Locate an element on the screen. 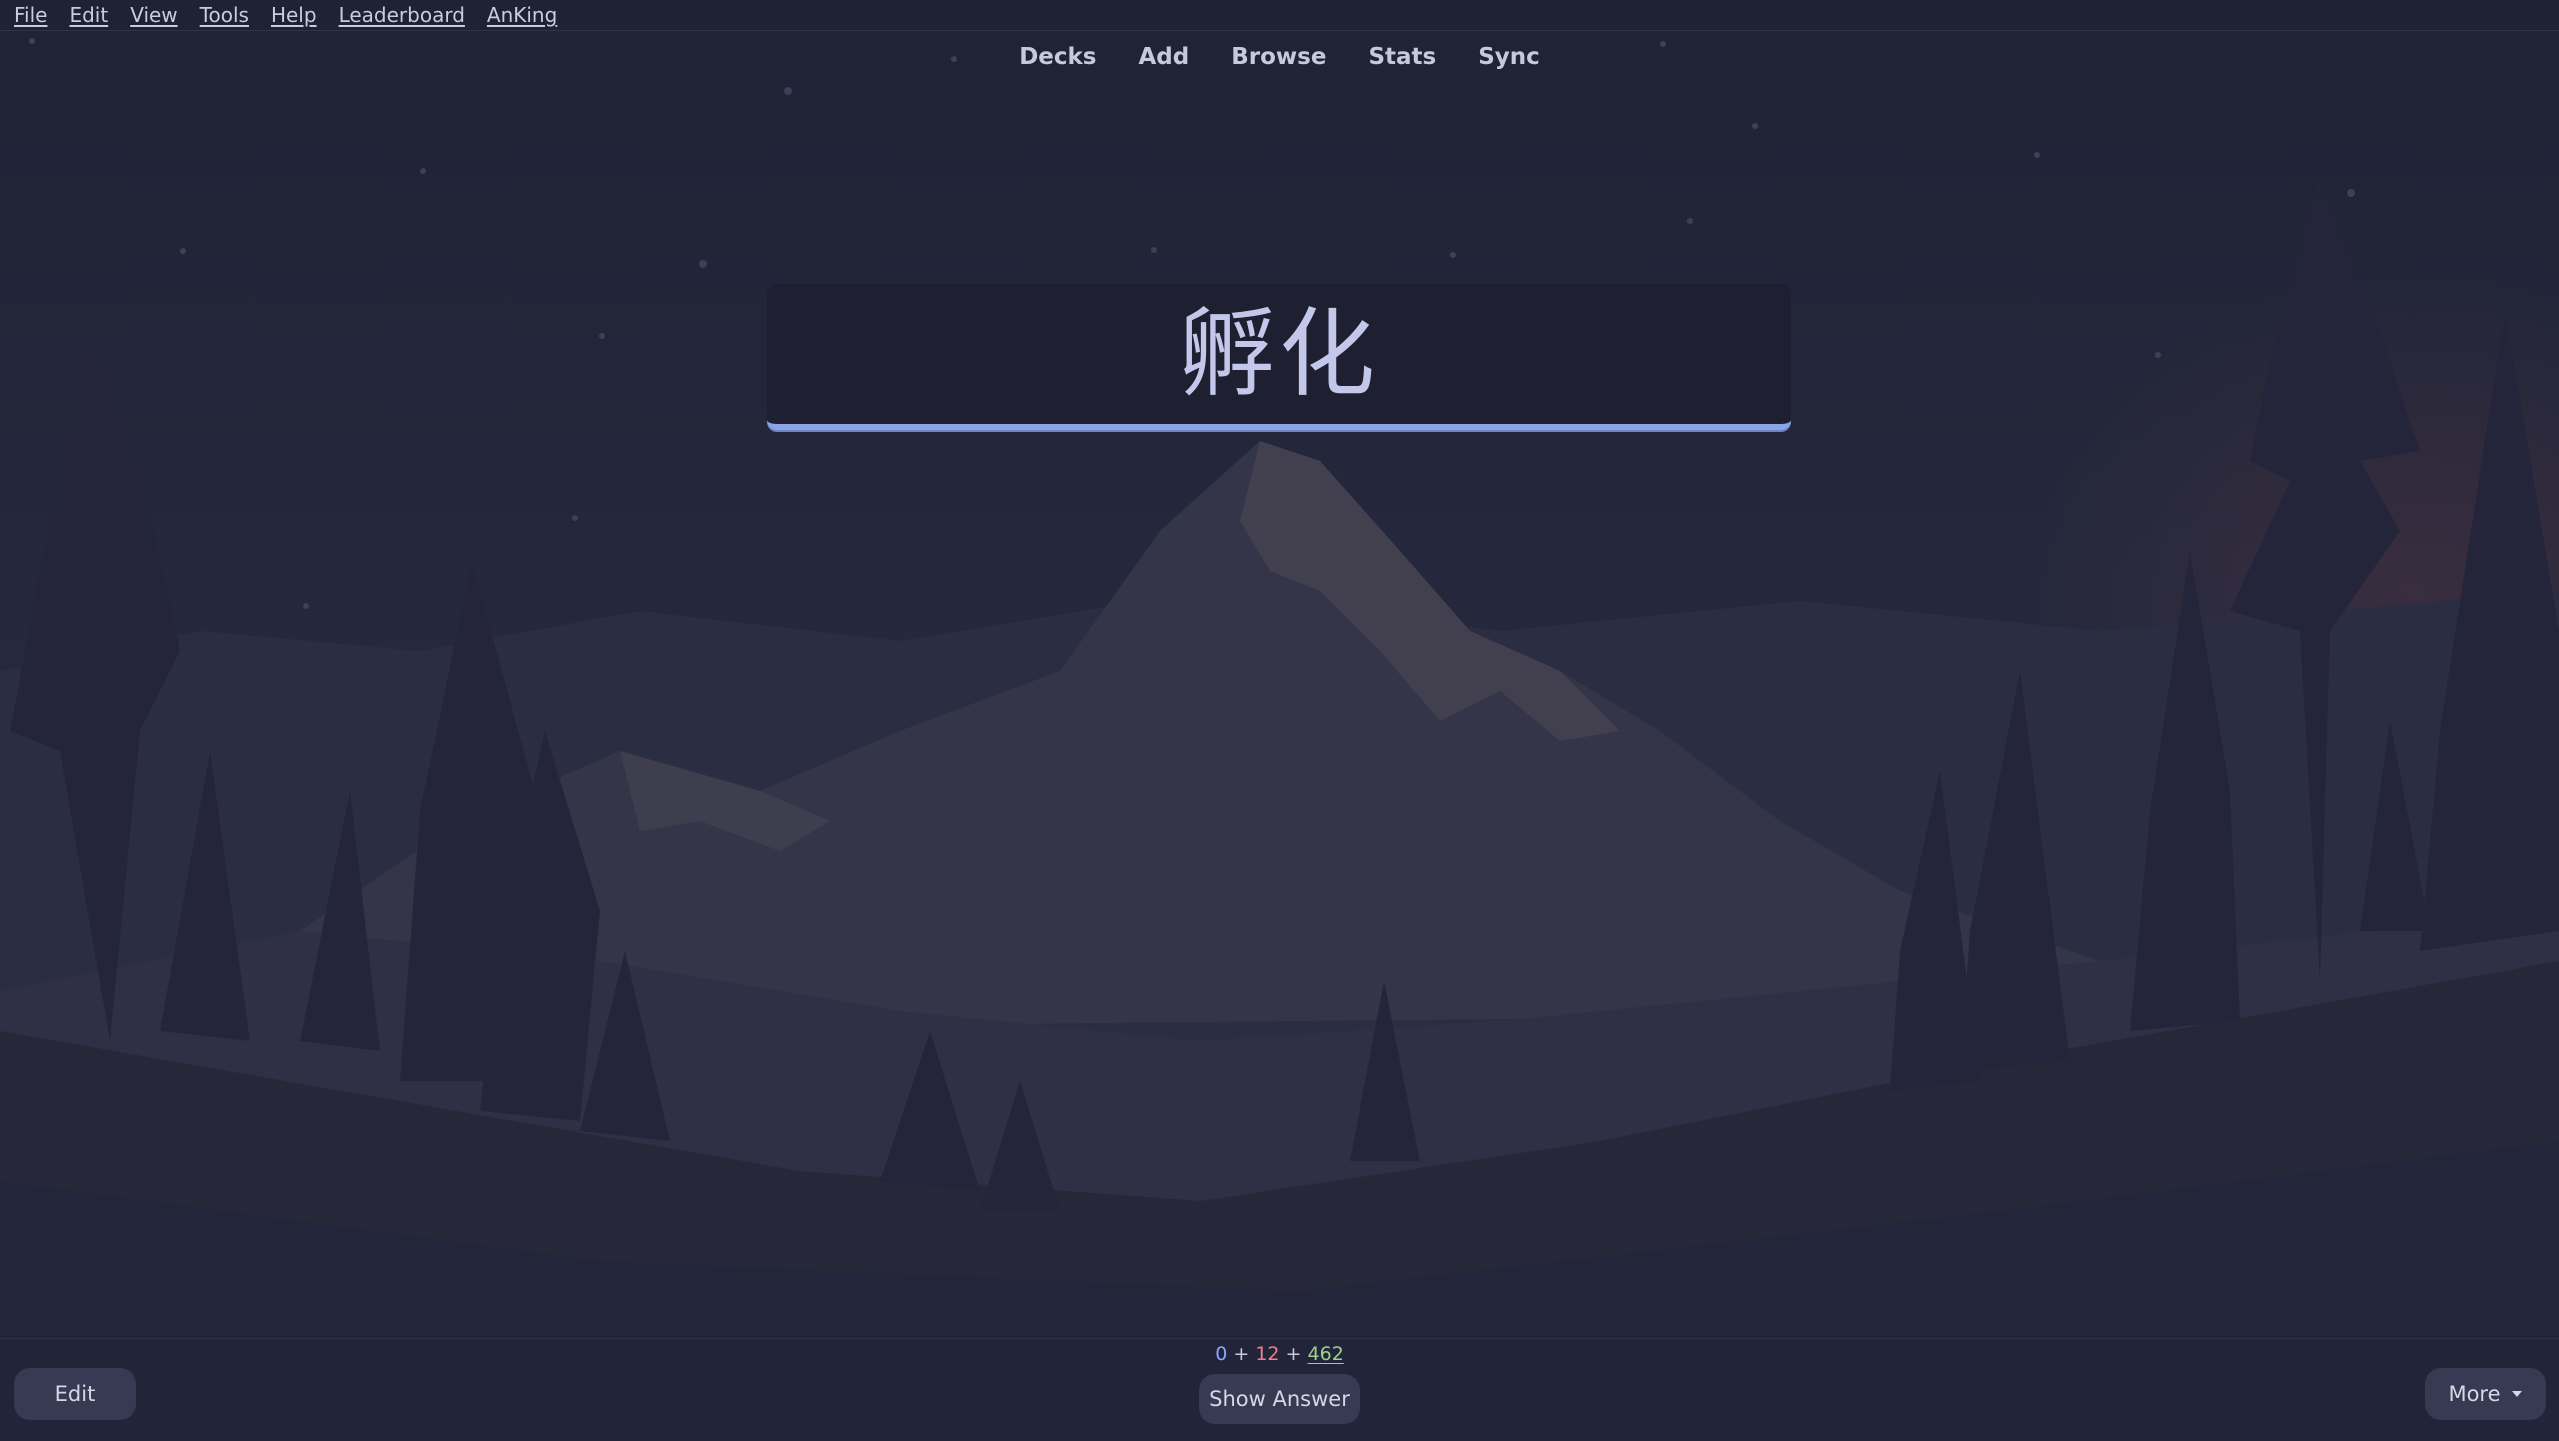 The height and width of the screenshot is (1441, 2559). card-front-container: 孵化 is located at coordinates (1279, 357).